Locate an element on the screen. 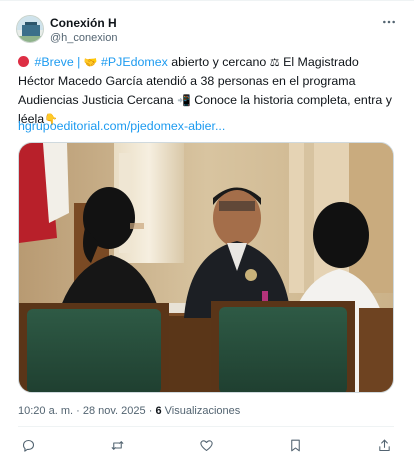 The width and height of the screenshot is (414, 468). retweet-button is located at coordinates (117, 445).